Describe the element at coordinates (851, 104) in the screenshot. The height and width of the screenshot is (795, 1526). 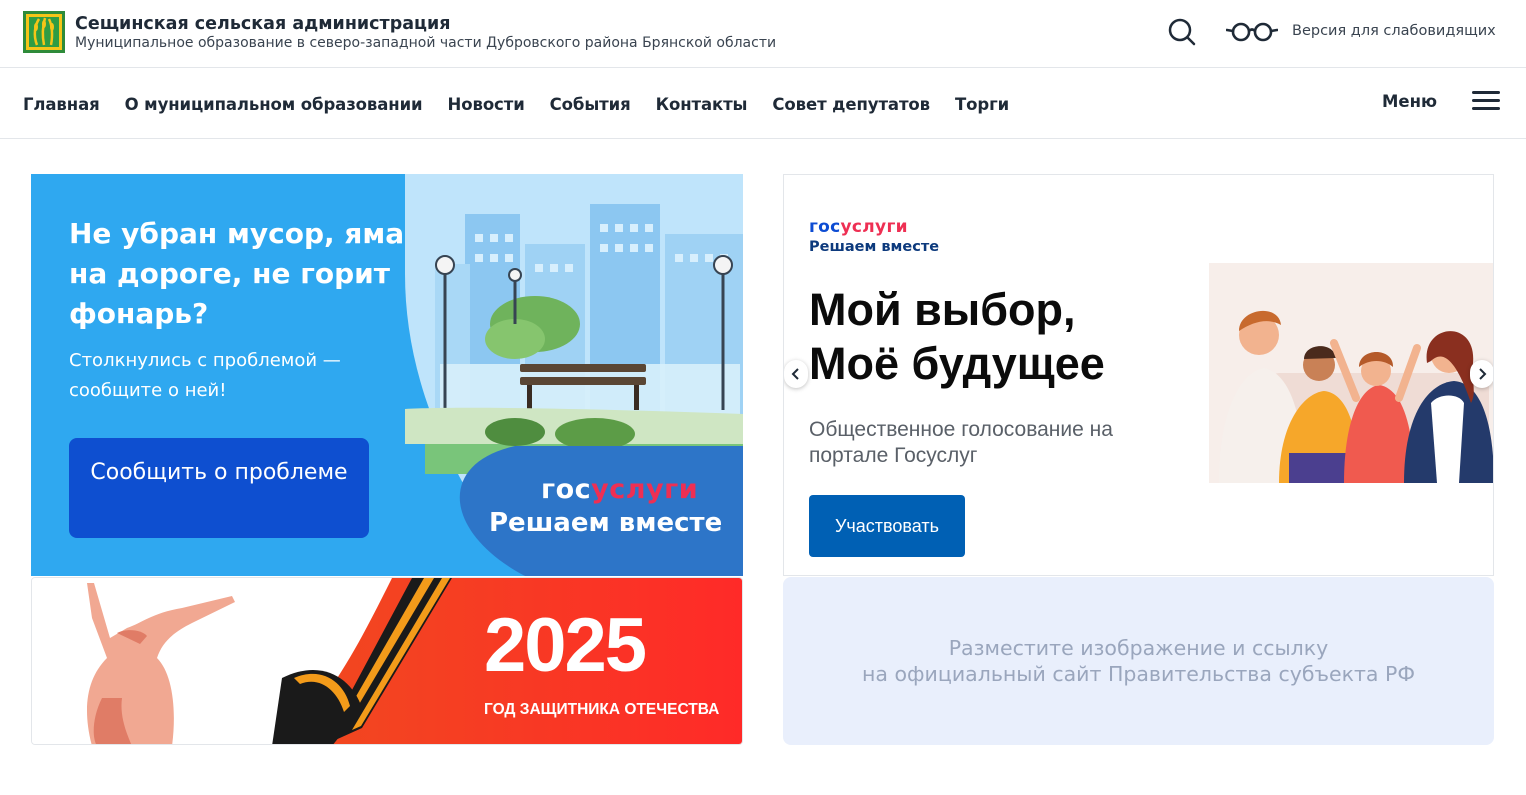
I see `nav-item-council: Совет депутатов` at that location.